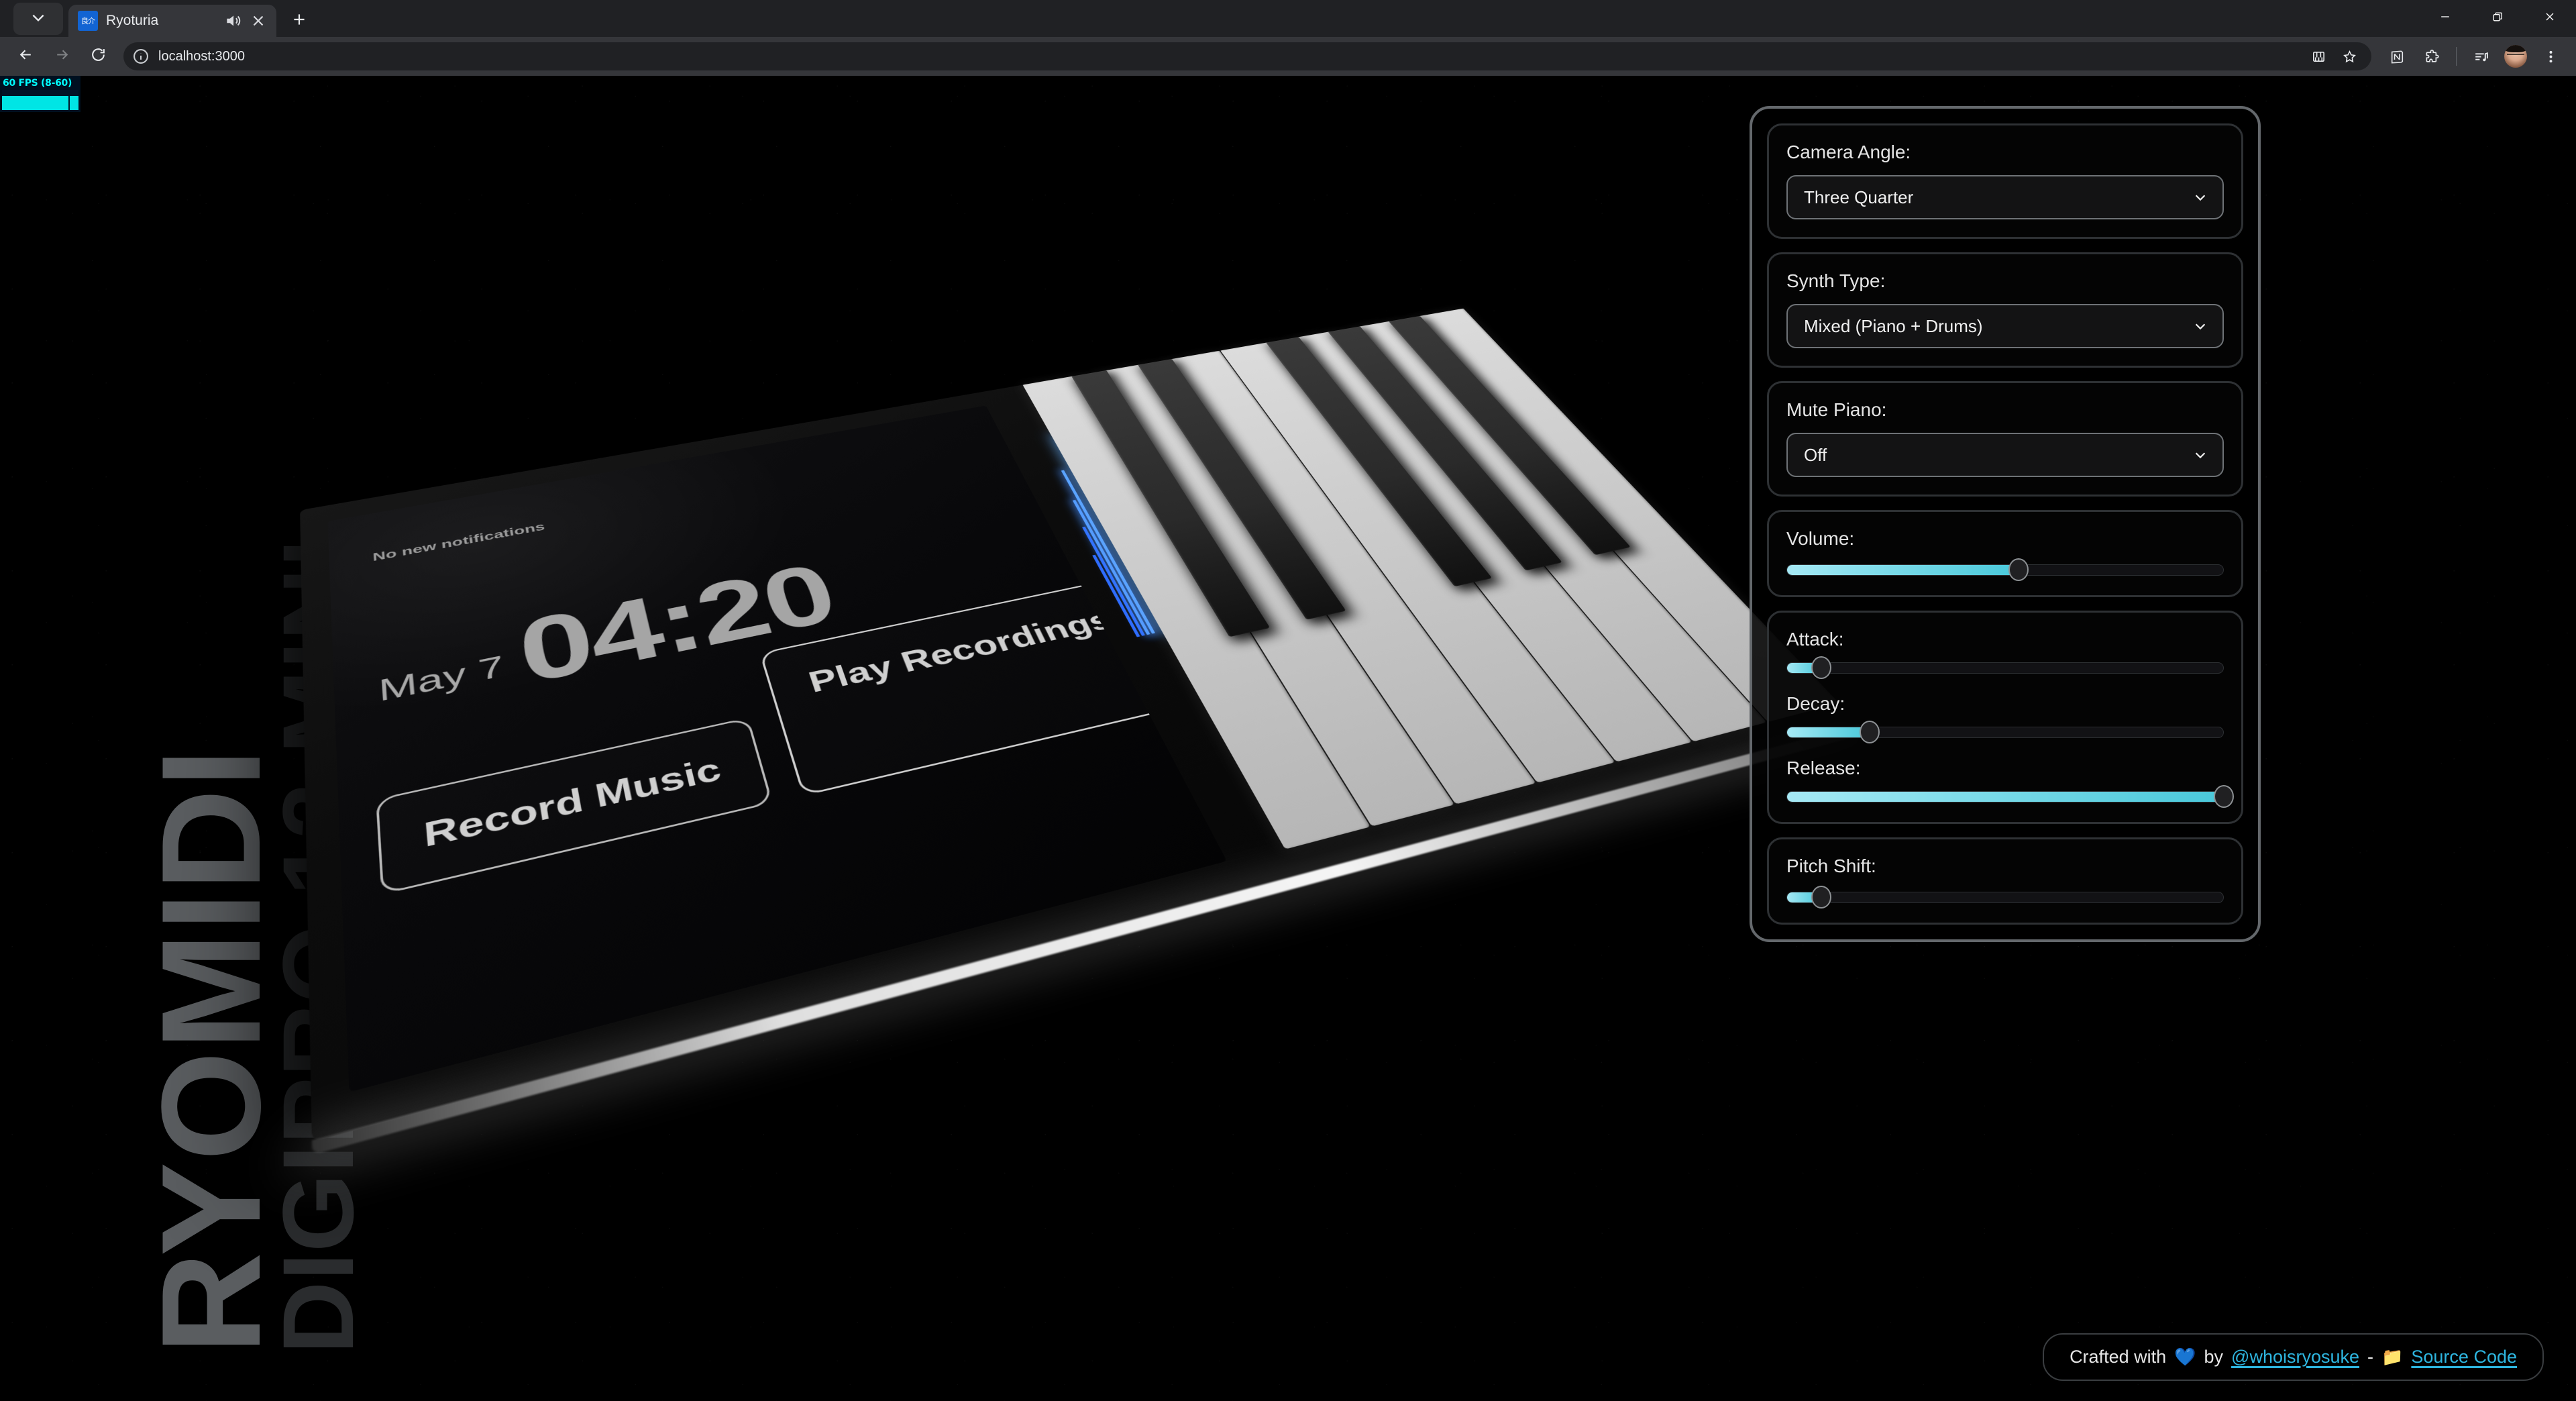 This screenshot has width=2576, height=1401. What do you see at coordinates (1836, 409) in the screenshot?
I see `mute-piano-label: Mute Piano:` at bounding box center [1836, 409].